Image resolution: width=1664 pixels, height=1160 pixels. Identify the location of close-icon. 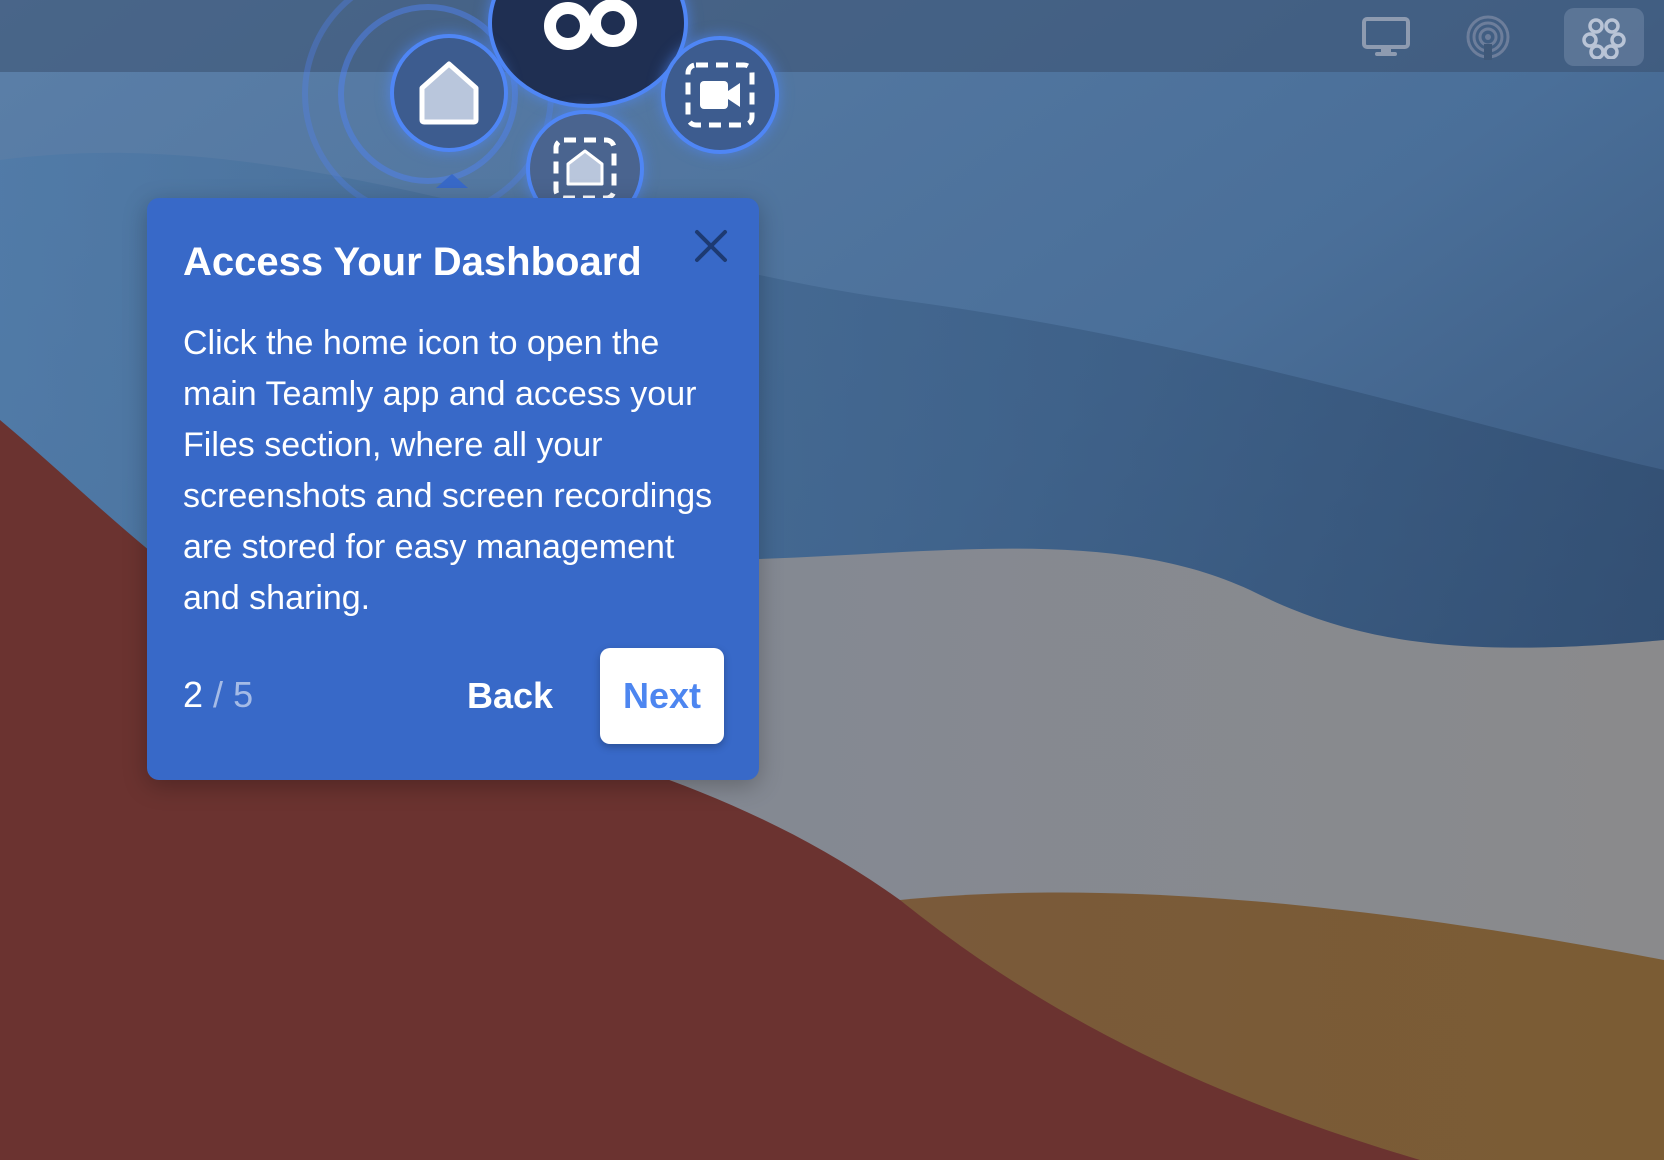
(711, 246).